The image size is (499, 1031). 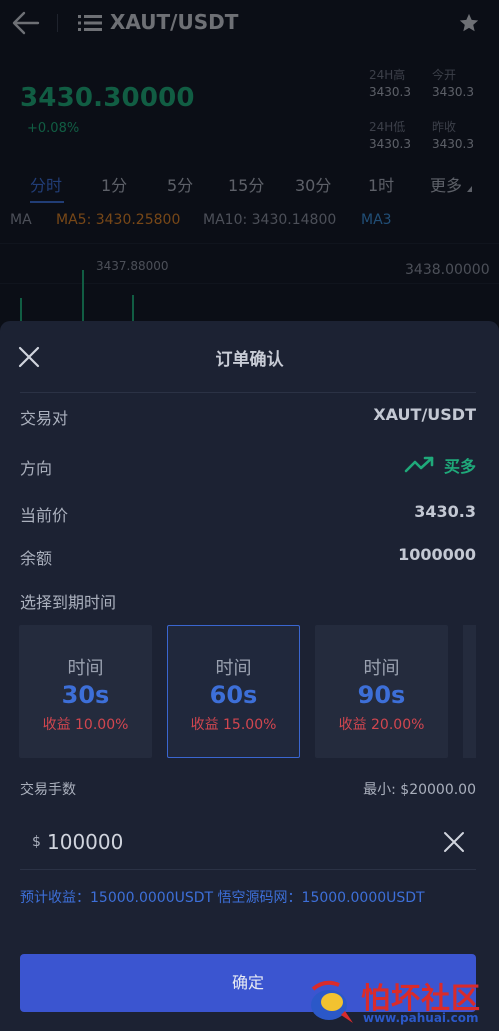 I want to click on pair-label: 交易对, so click(x=44, y=418).